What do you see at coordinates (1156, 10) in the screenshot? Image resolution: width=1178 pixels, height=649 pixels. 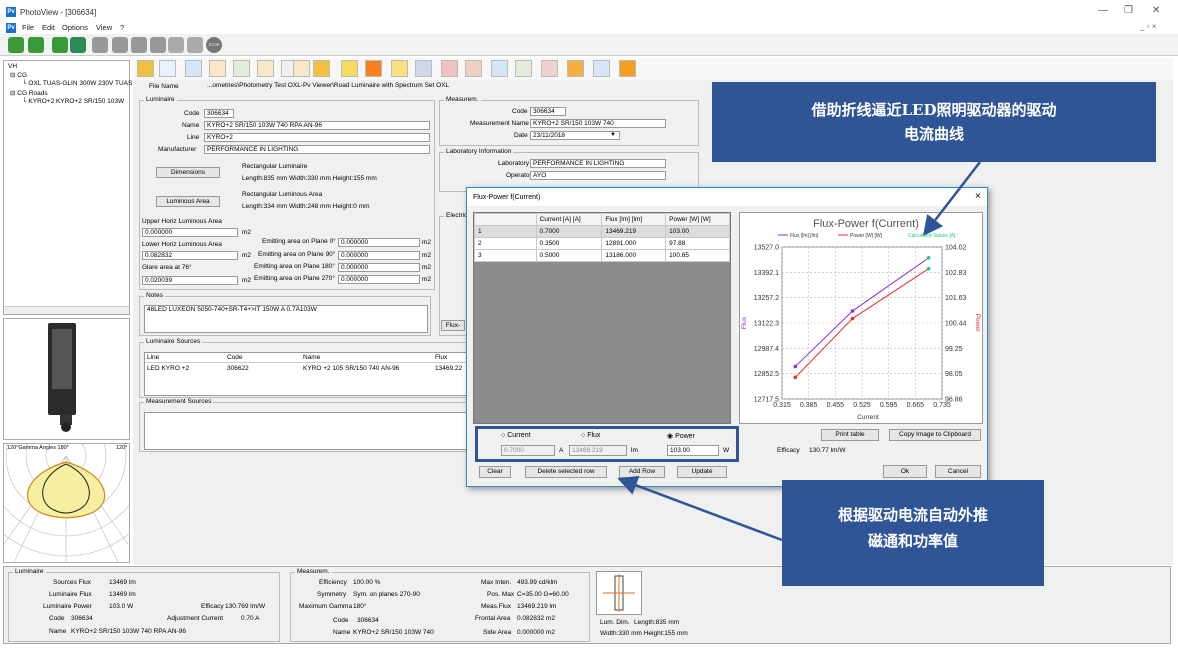 I see `close-icon: ✕` at bounding box center [1156, 10].